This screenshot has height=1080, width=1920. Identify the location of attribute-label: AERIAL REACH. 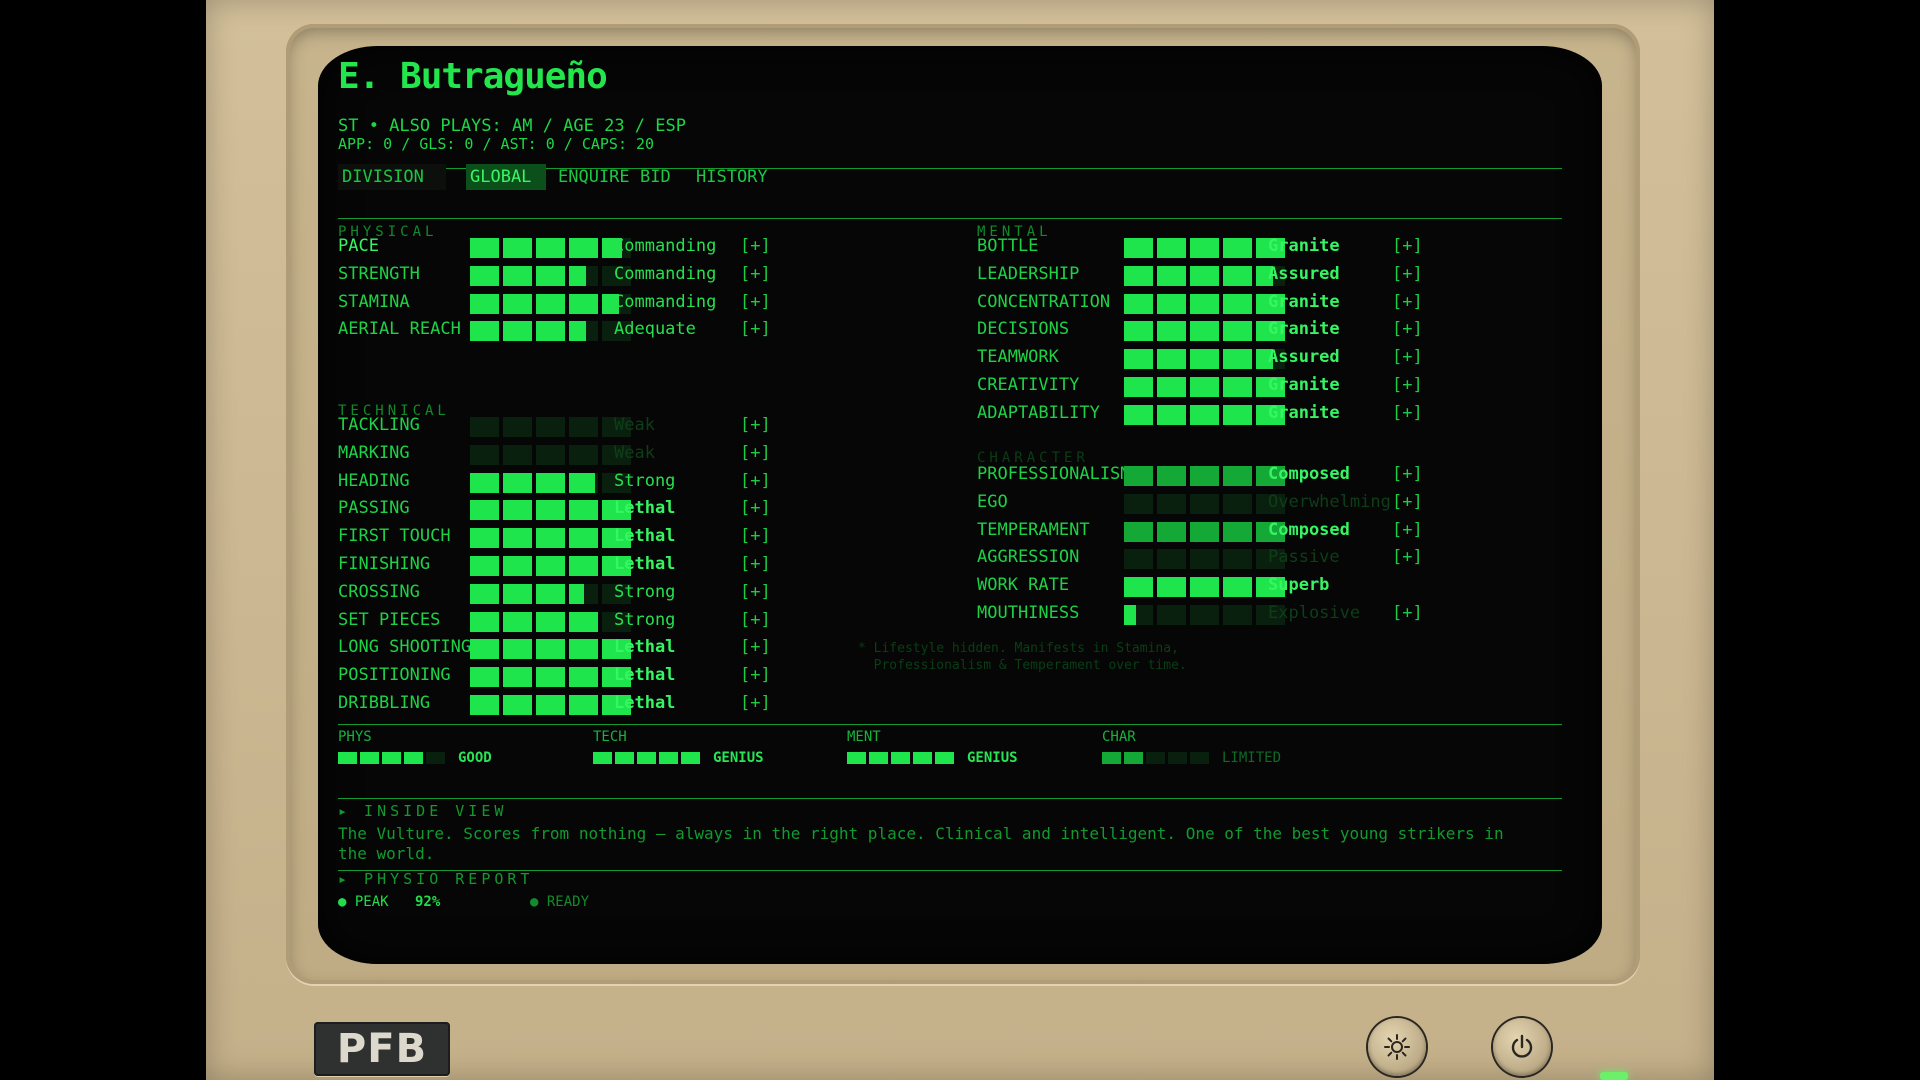
(399, 329).